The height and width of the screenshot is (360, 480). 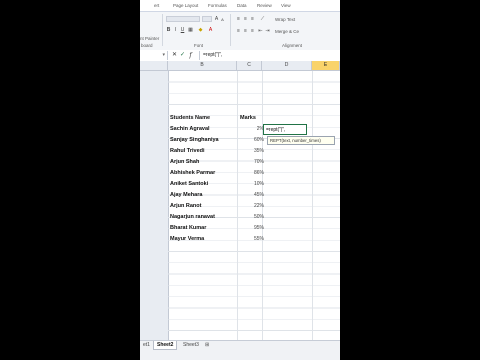 What do you see at coordinates (257, 195) in the screenshot?
I see `student-mark: 45%` at bounding box center [257, 195].